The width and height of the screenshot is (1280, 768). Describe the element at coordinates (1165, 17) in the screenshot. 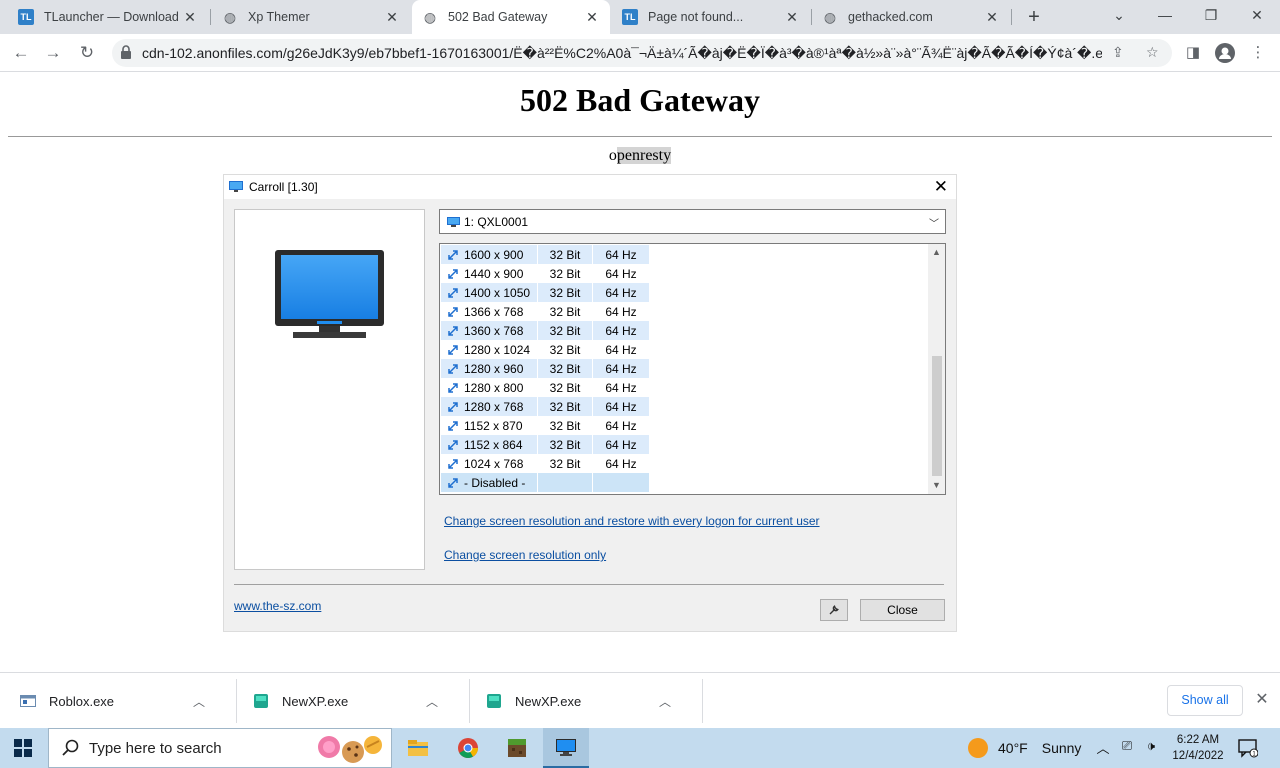

I see `minimize-icon: —` at that location.